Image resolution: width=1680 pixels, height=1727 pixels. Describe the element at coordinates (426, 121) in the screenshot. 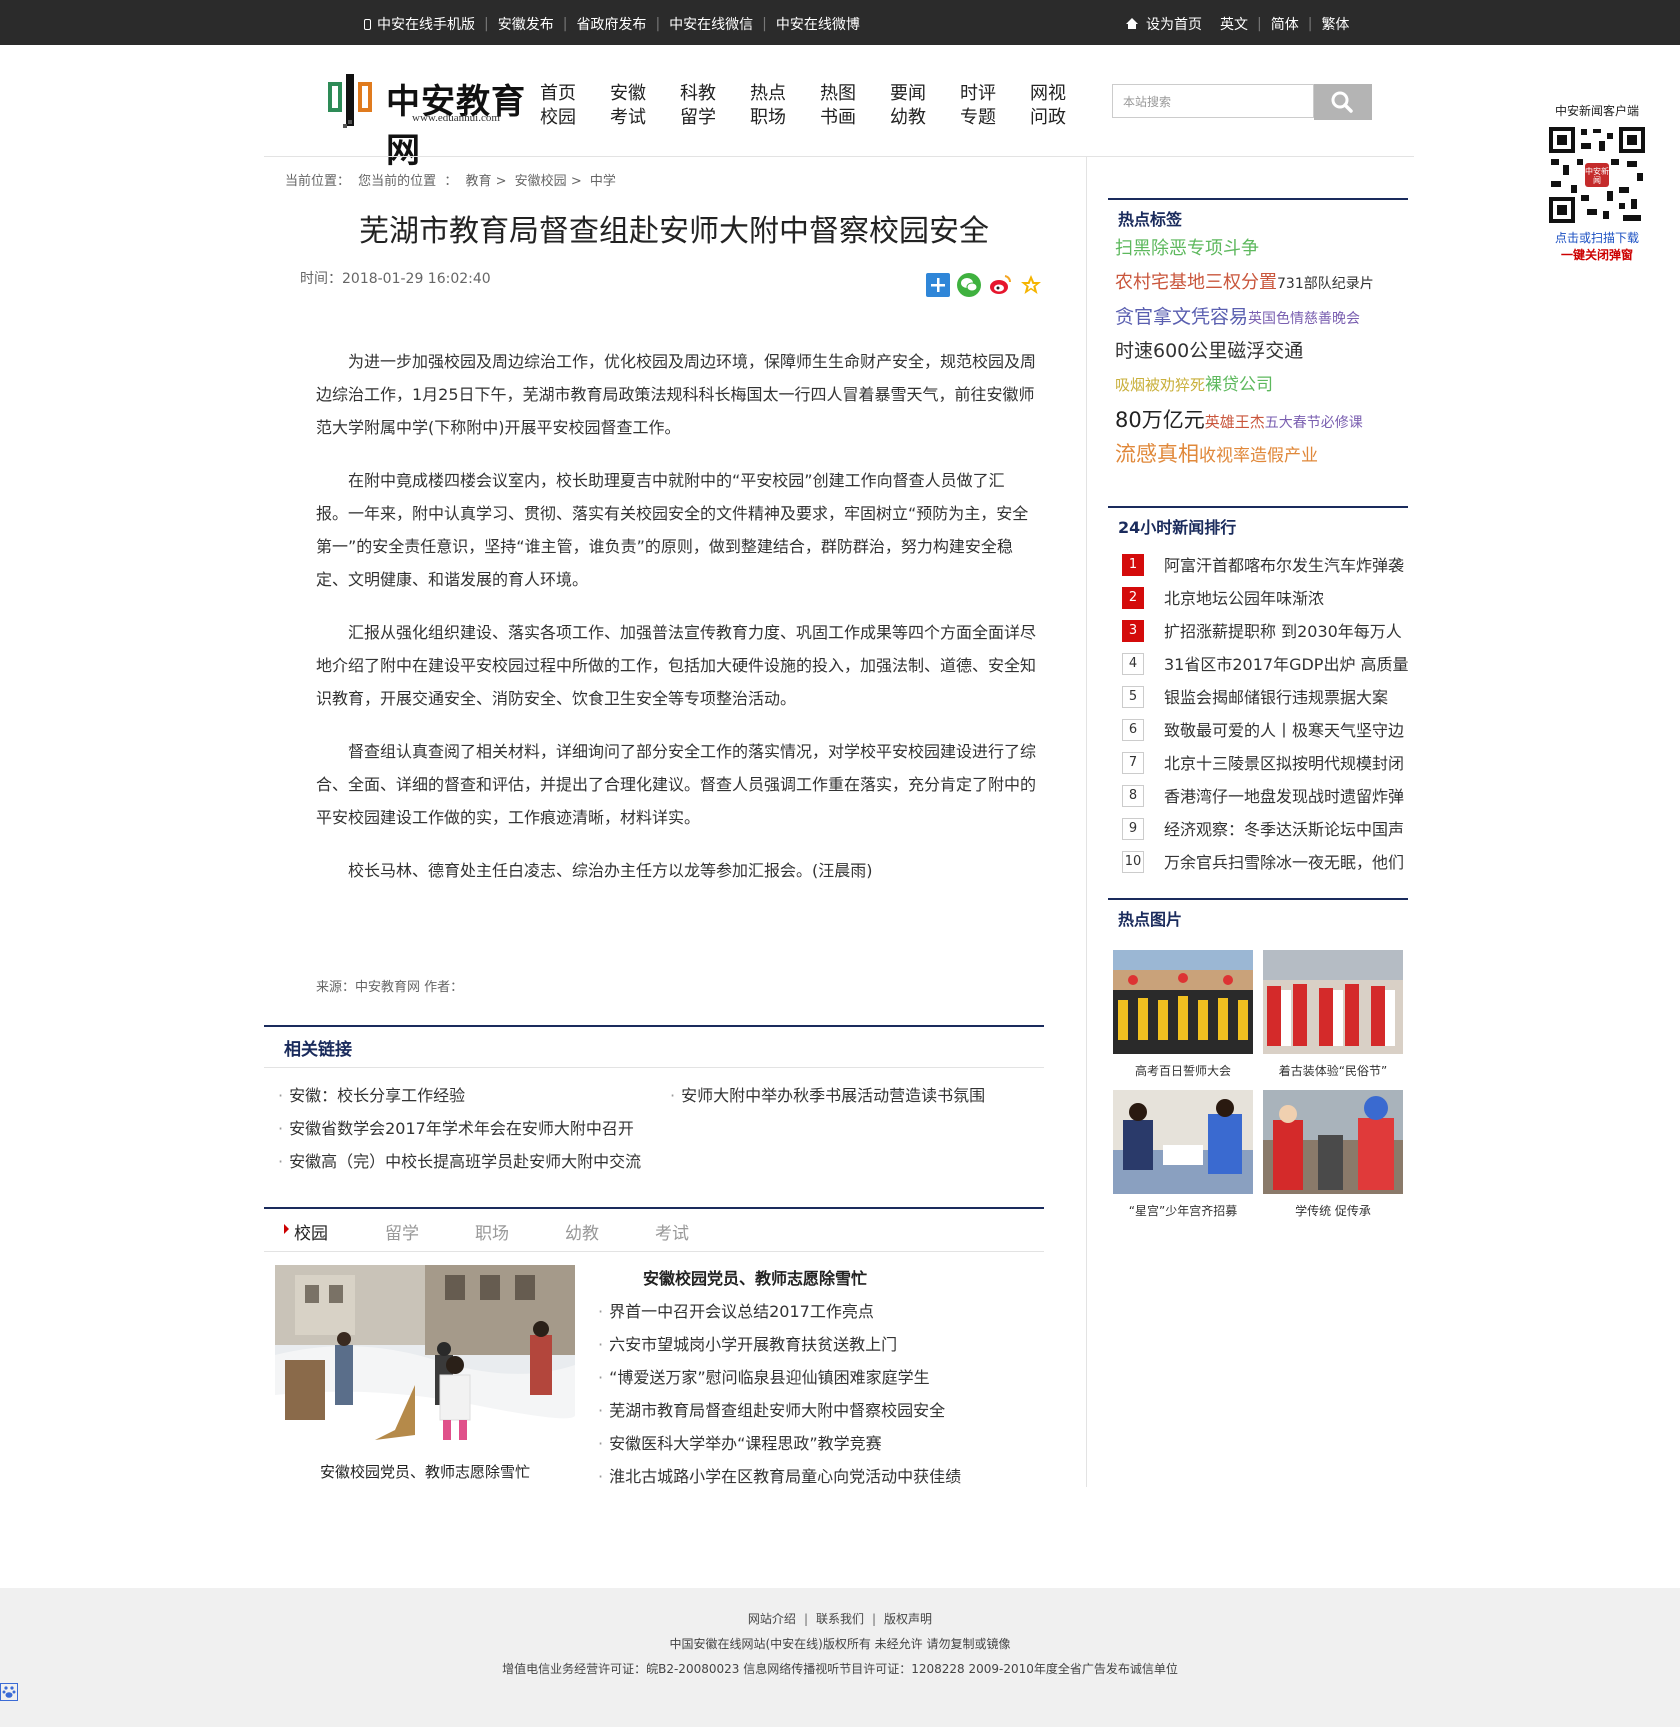

I see `site-logo: 中安教育网 www.eduanhui.com` at that location.